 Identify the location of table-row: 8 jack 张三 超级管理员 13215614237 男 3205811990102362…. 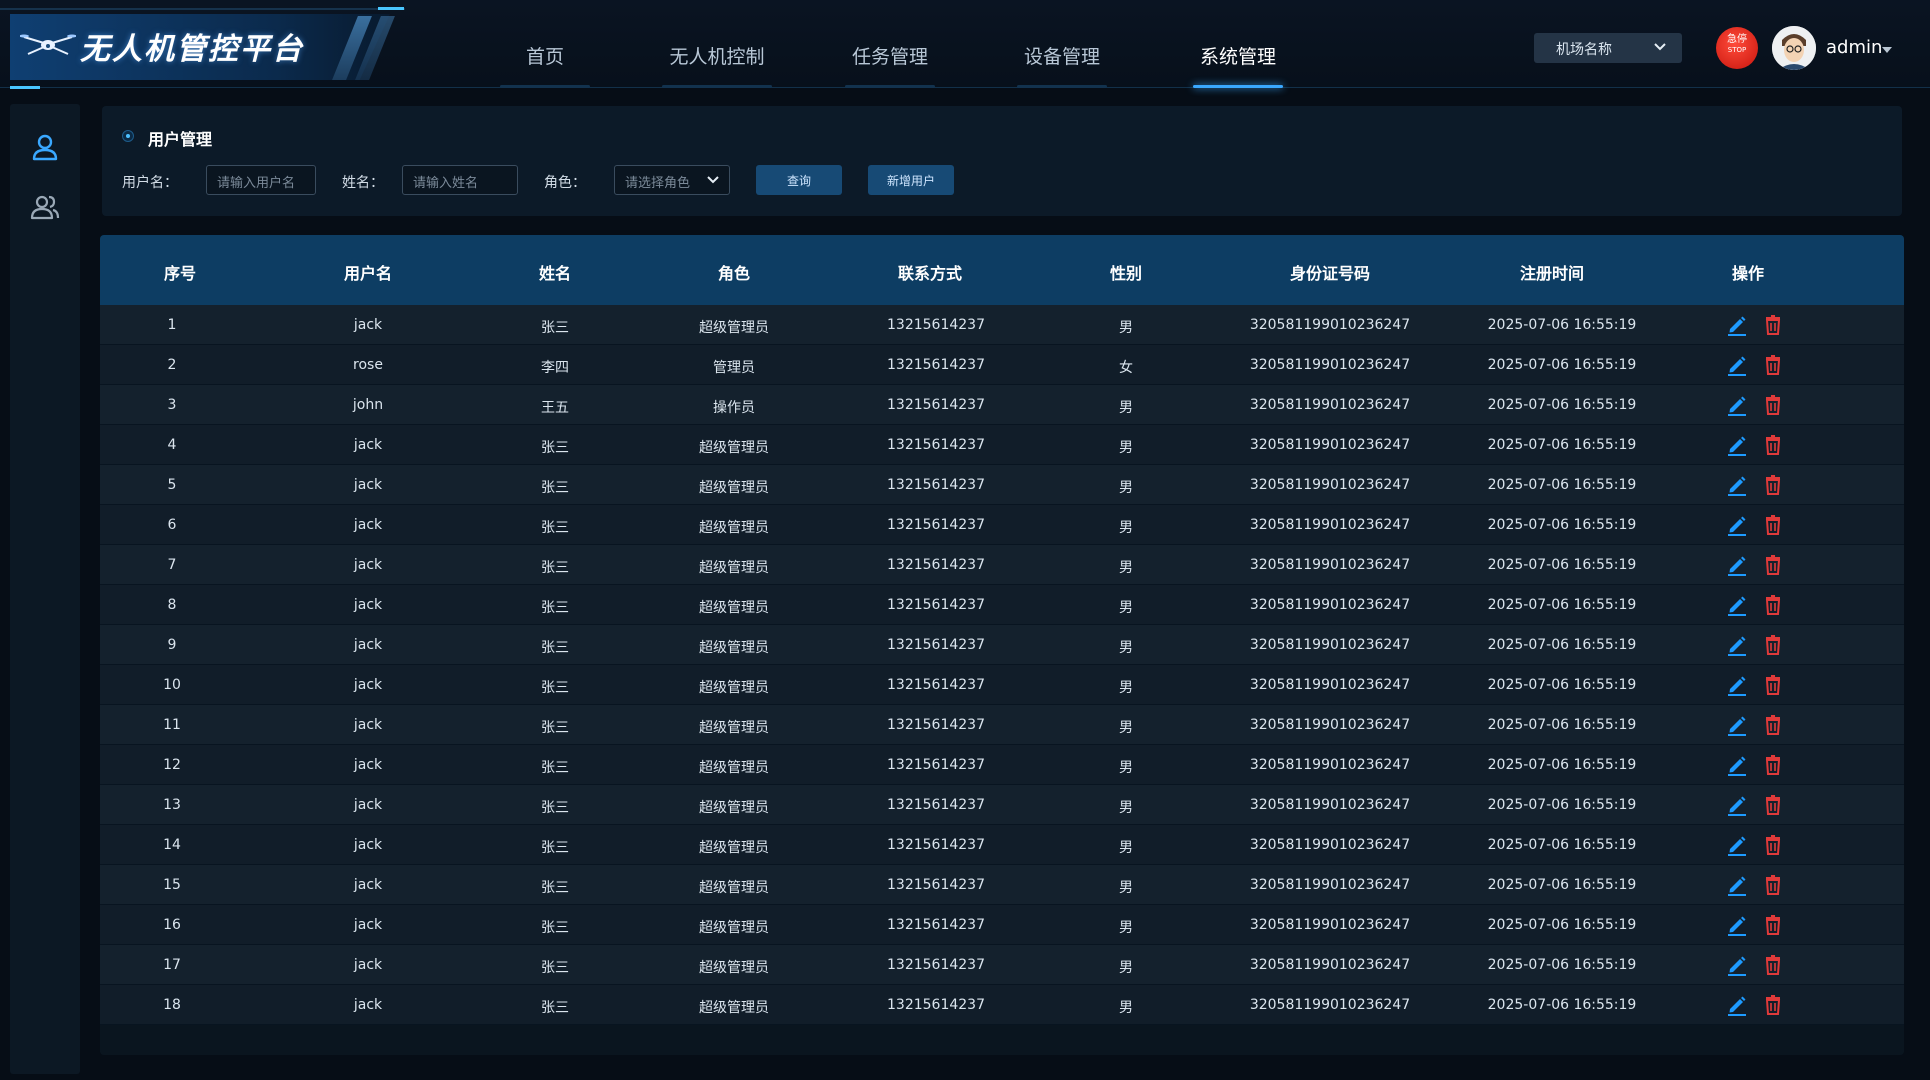
(1002, 605).